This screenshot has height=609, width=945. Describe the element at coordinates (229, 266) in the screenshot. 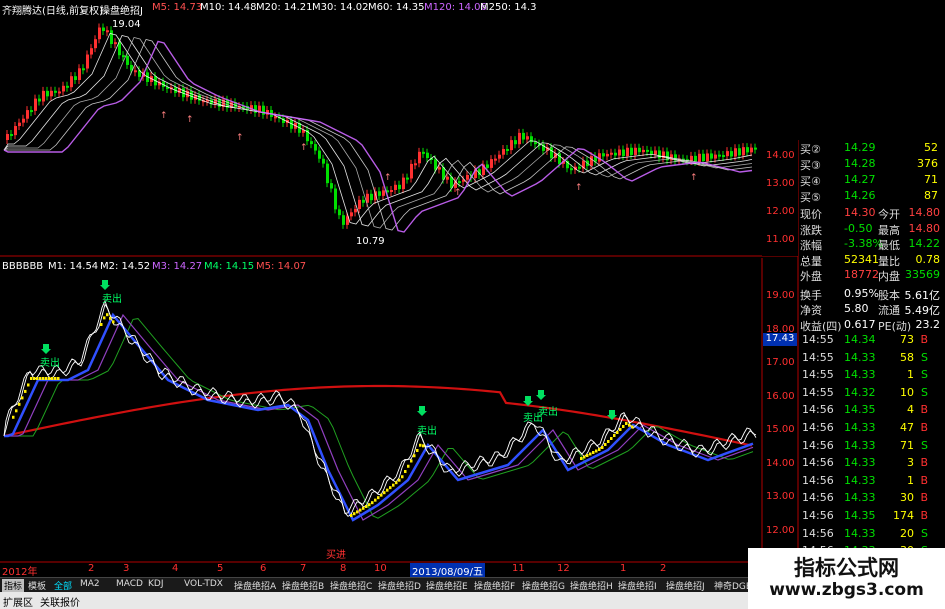

I see `indicator-legend-item: M4: 14.15` at that location.